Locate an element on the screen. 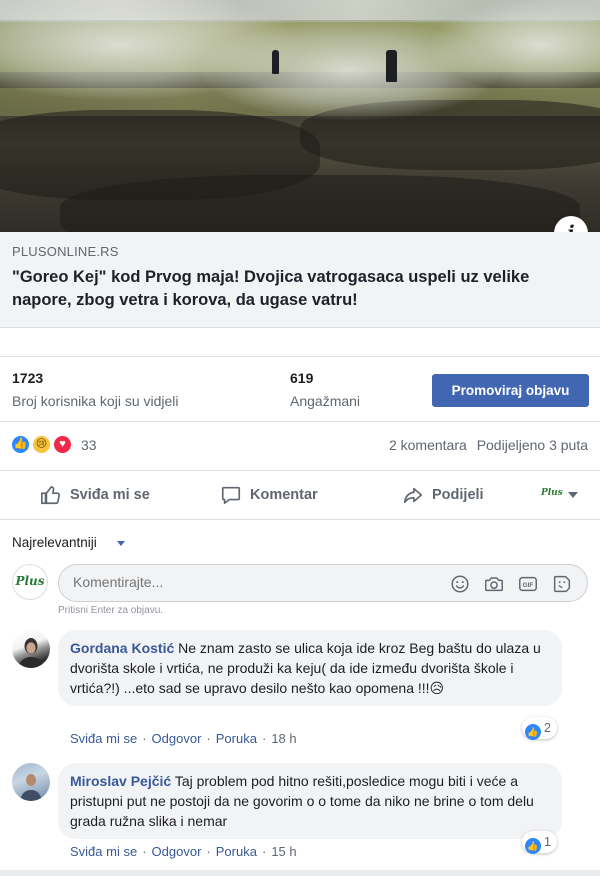 This screenshot has width=600, height=876. share-icon is located at coordinates (413, 495).